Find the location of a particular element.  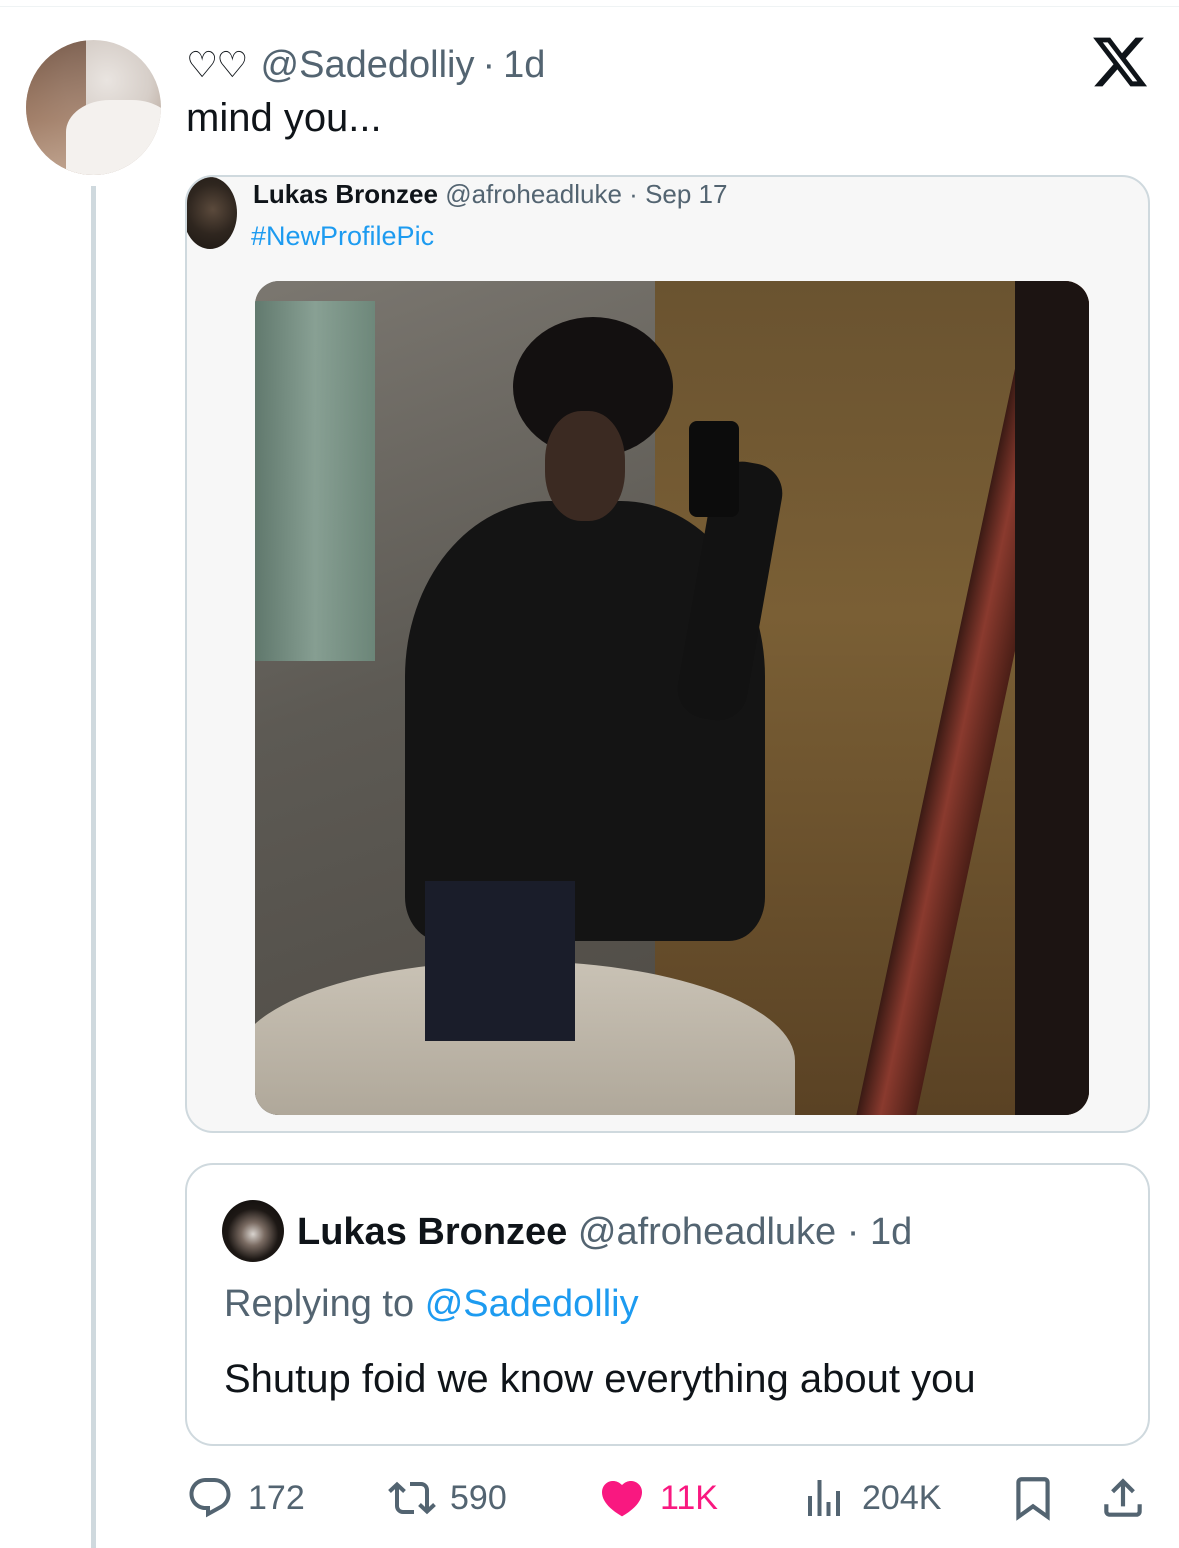

replying-mention: @Sadedolliy is located at coordinates (532, 1304).